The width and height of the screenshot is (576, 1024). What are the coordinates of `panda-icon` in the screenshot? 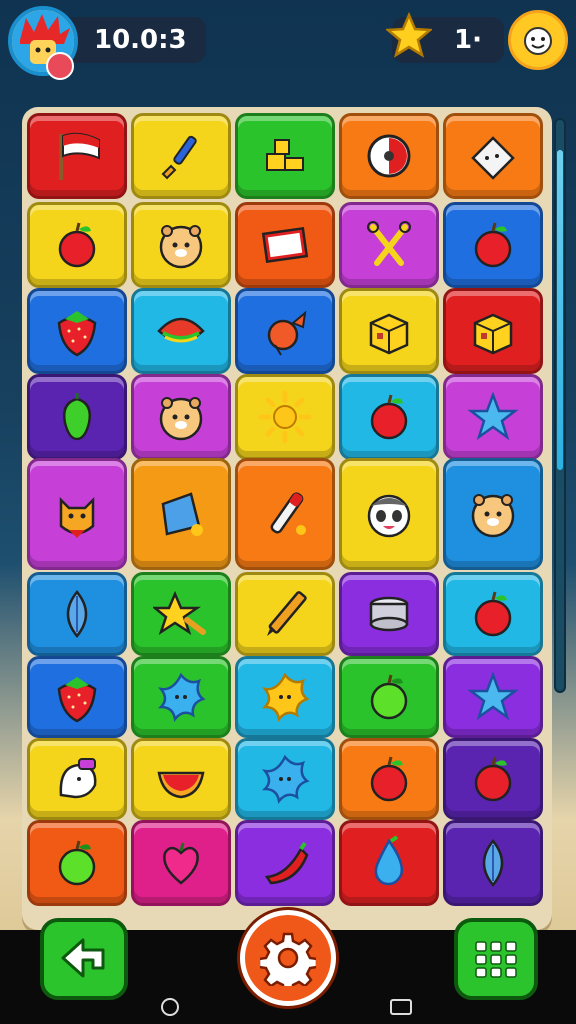 It's located at (389, 516).